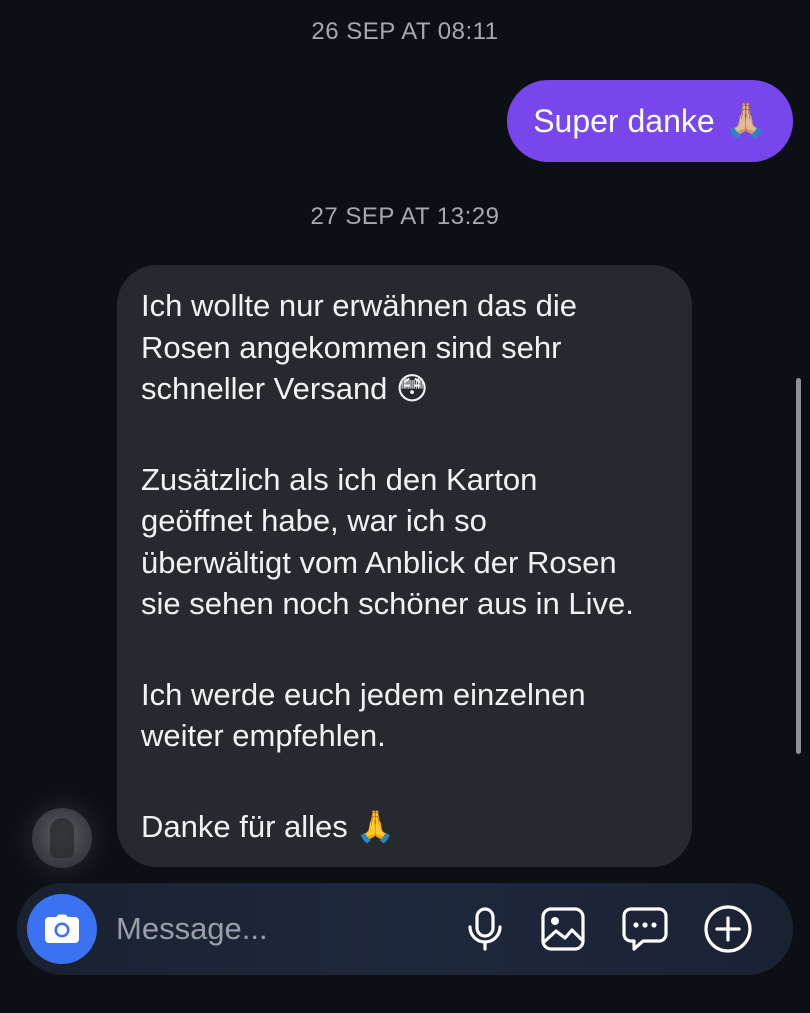  I want to click on microphone-button, so click(485, 929).